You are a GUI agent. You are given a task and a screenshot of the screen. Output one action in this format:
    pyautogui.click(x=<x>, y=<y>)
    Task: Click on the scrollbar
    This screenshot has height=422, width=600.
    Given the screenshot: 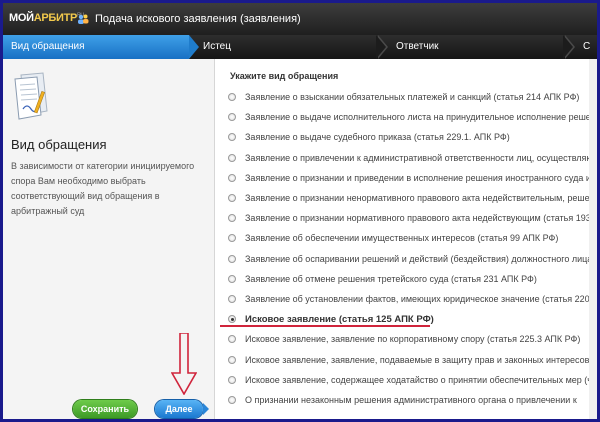 What is the action you would take?
    pyautogui.click(x=593, y=239)
    